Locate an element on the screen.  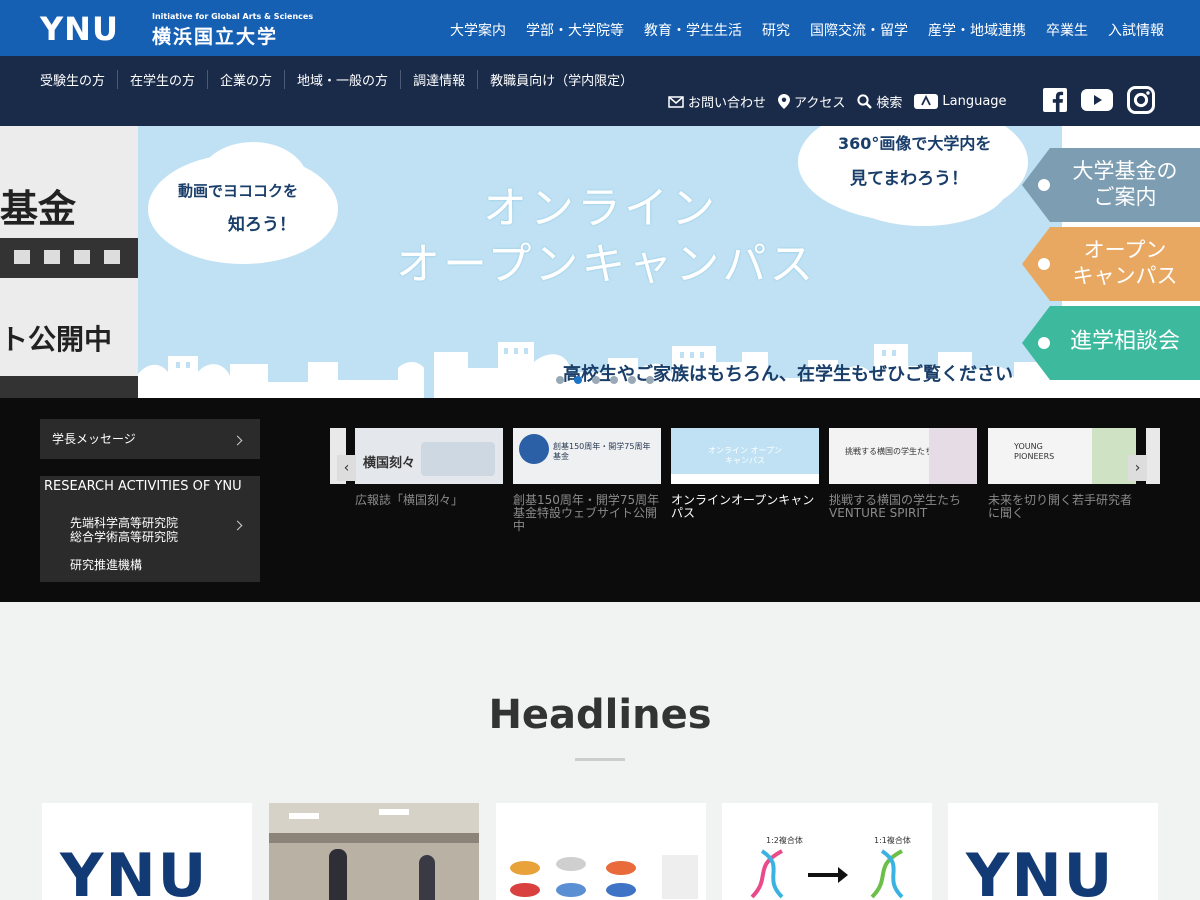
research-activities-title: RESEARCH ACTIVITIES OF YNU is located at coordinates (143, 486).